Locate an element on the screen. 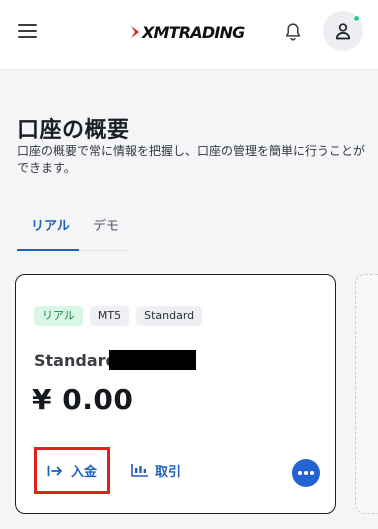 Image resolution: width=378 pixels, height=529 pixels. user-avatar-button is located at coordinates (343, 31).